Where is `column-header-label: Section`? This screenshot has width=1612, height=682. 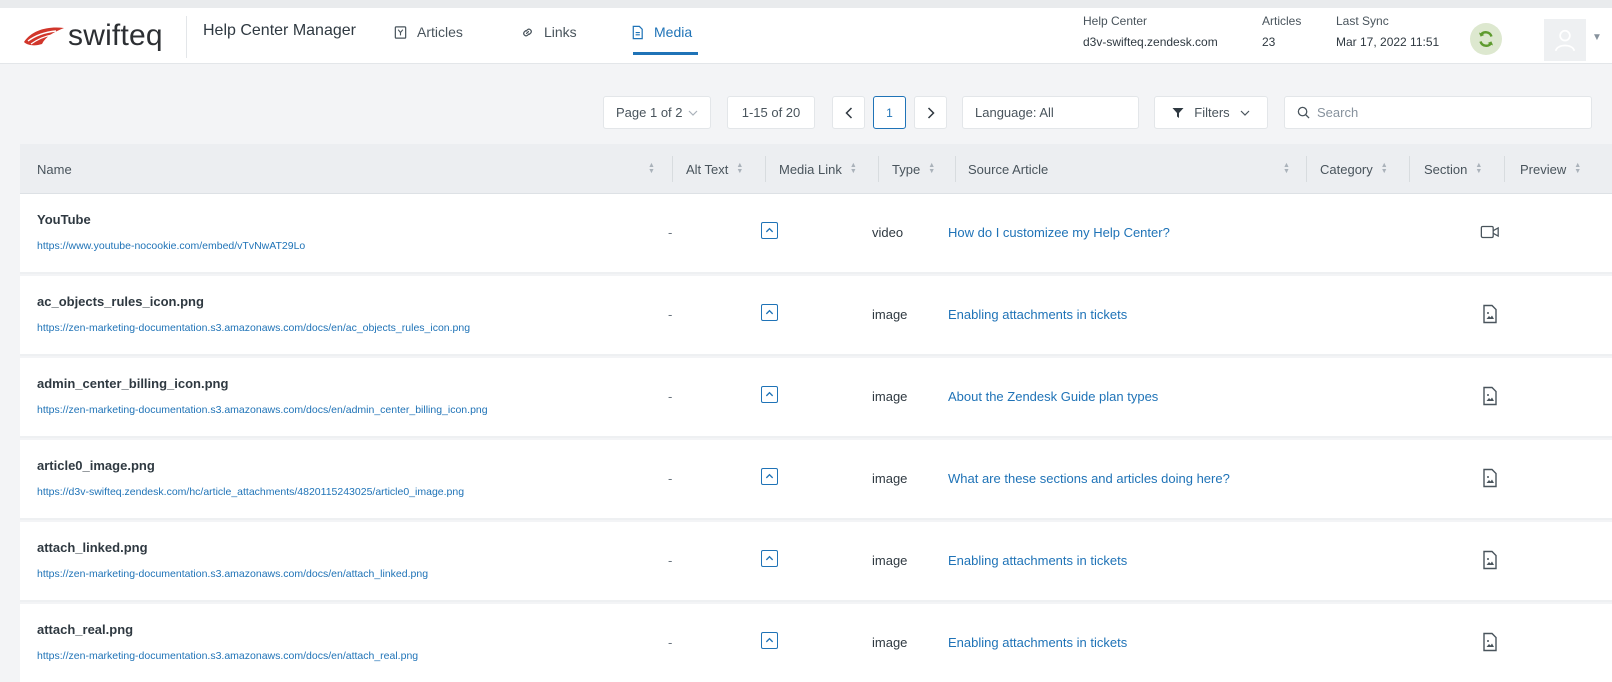 column-header-label: Section is located at coordinates (1446, 169).